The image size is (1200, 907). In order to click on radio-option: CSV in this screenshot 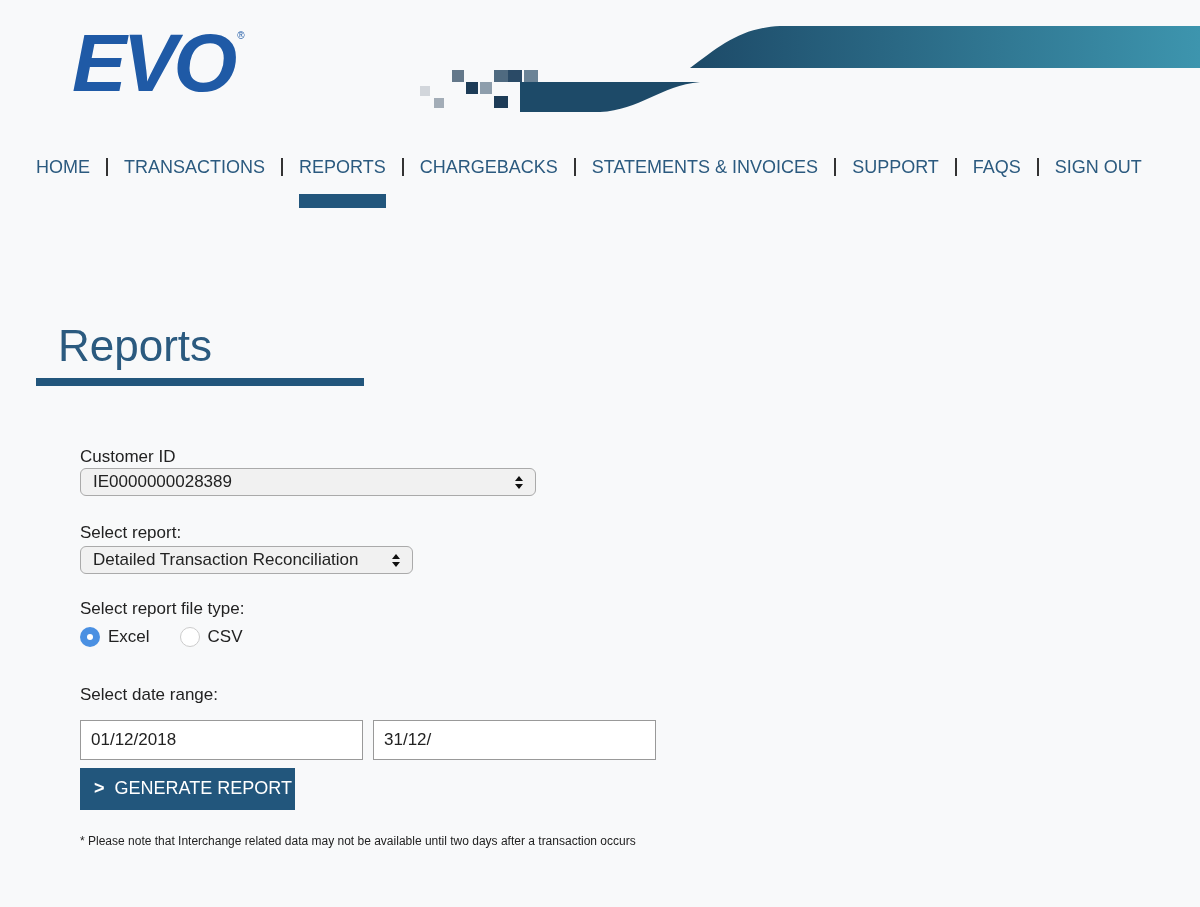, I will do `click(211, 637)`.